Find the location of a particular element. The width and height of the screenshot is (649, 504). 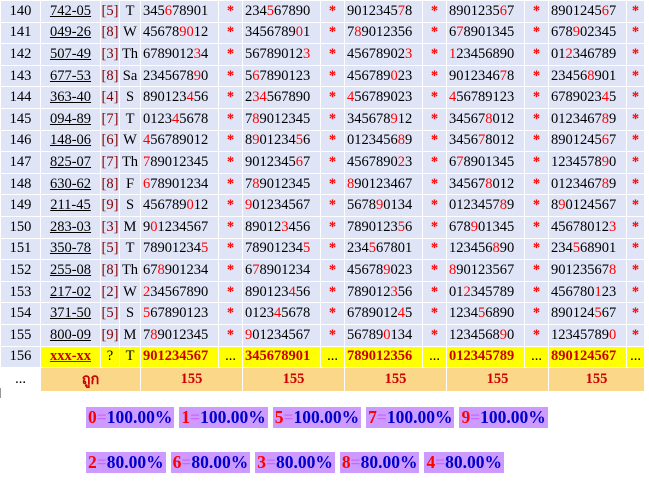

number-cell: 123456890 is located at coordinates (485, 335).